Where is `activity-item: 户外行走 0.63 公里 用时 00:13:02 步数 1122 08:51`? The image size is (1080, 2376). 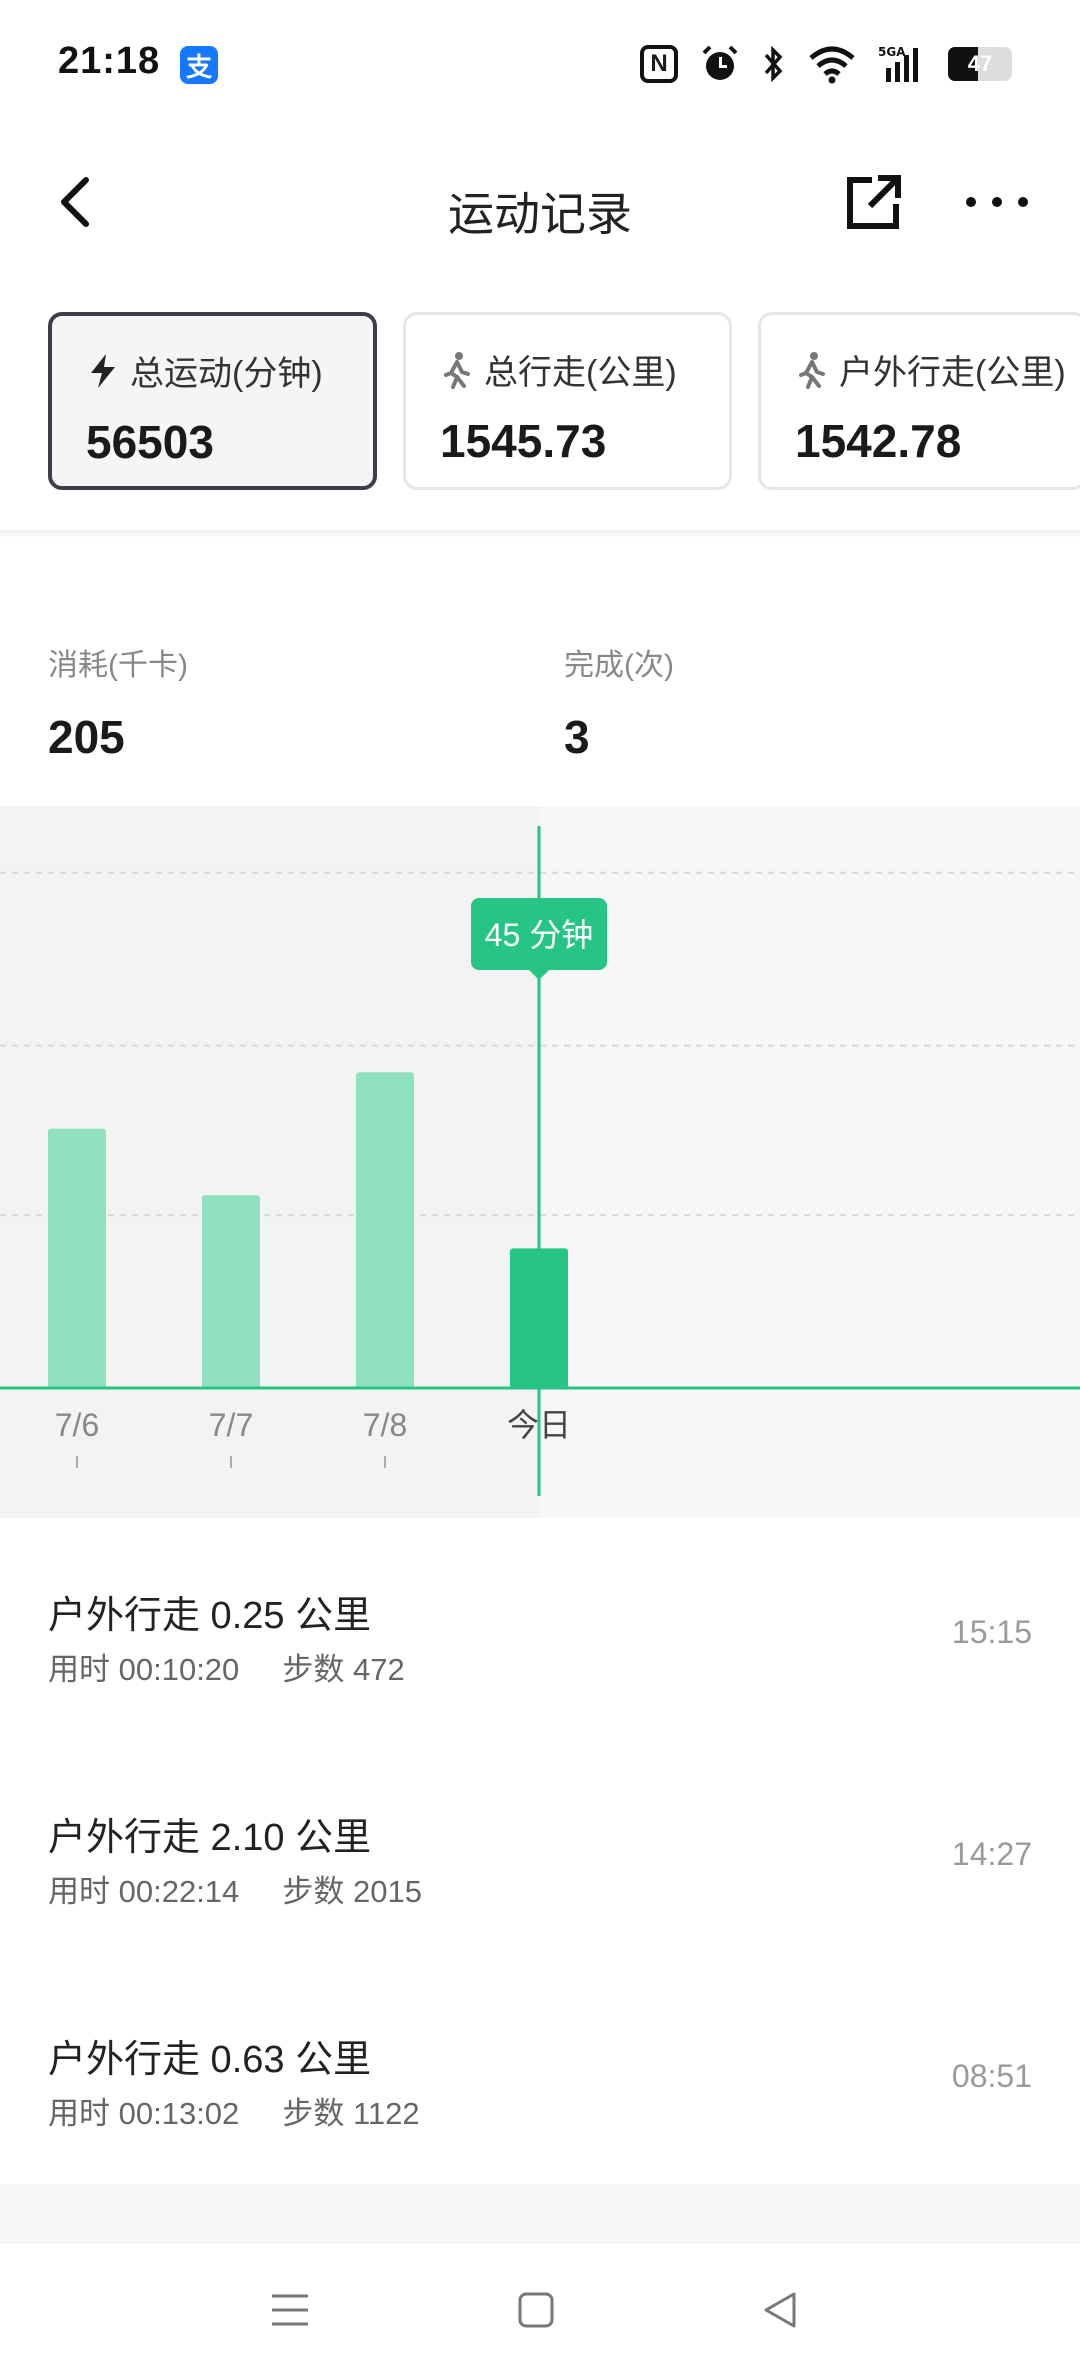
activity-item: 户外行走 0.63 公里 用时 00:13:02 步数 1122 08:51 is located at coordinates (540, 2073).